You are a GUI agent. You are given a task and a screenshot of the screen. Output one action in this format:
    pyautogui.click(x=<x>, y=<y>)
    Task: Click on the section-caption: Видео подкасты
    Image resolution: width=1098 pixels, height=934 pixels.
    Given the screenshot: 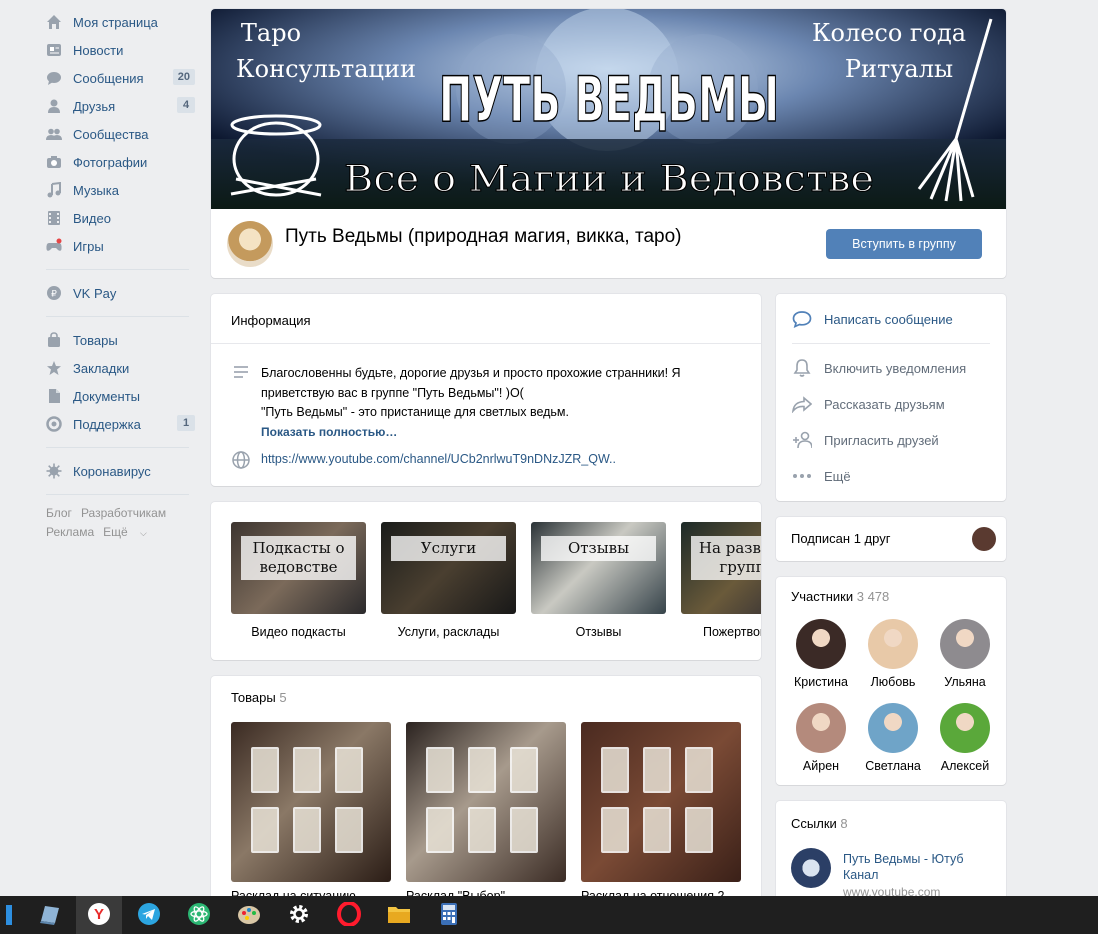 What is the action you would take?
    pyautogui.click(x=298, y=632)
    